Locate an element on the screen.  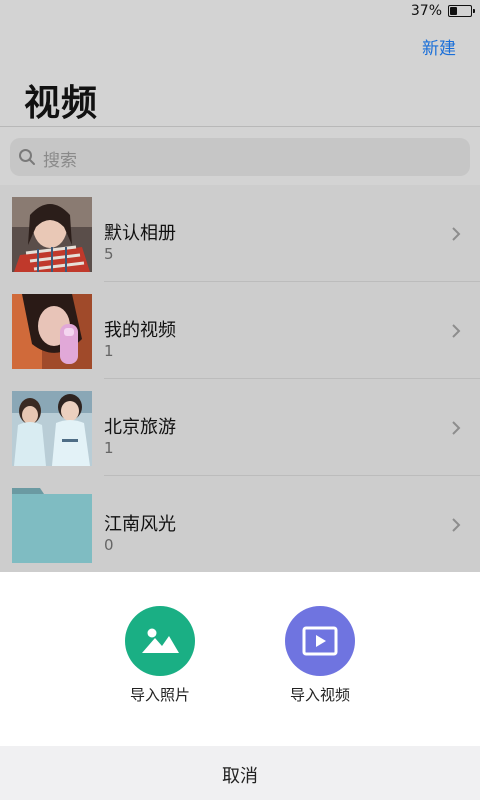
import-photo-button: 导入照片 is located at coordinates (160, 655).